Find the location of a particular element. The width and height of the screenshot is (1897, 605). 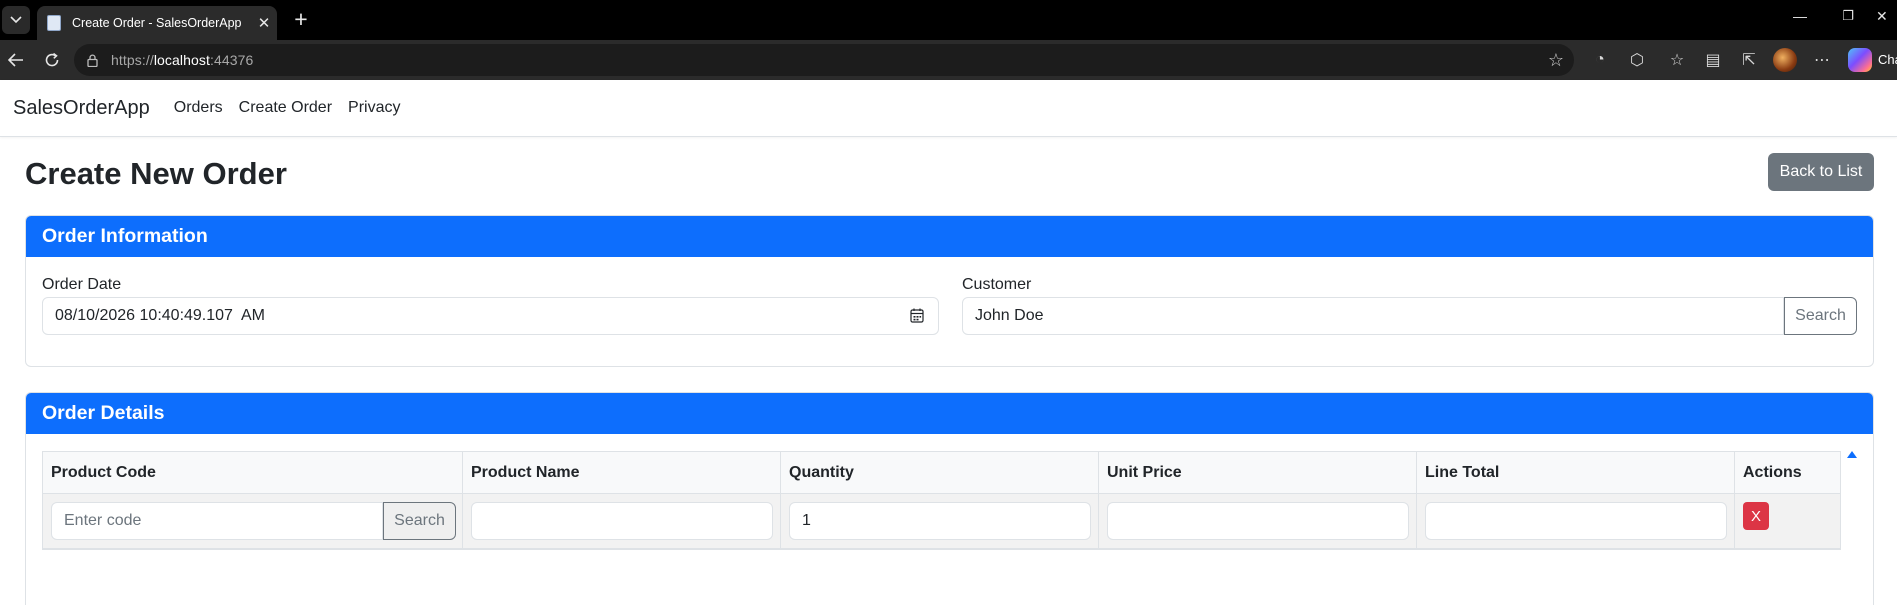

nav-link-orders: Orders is located at coordinates (198, 108).